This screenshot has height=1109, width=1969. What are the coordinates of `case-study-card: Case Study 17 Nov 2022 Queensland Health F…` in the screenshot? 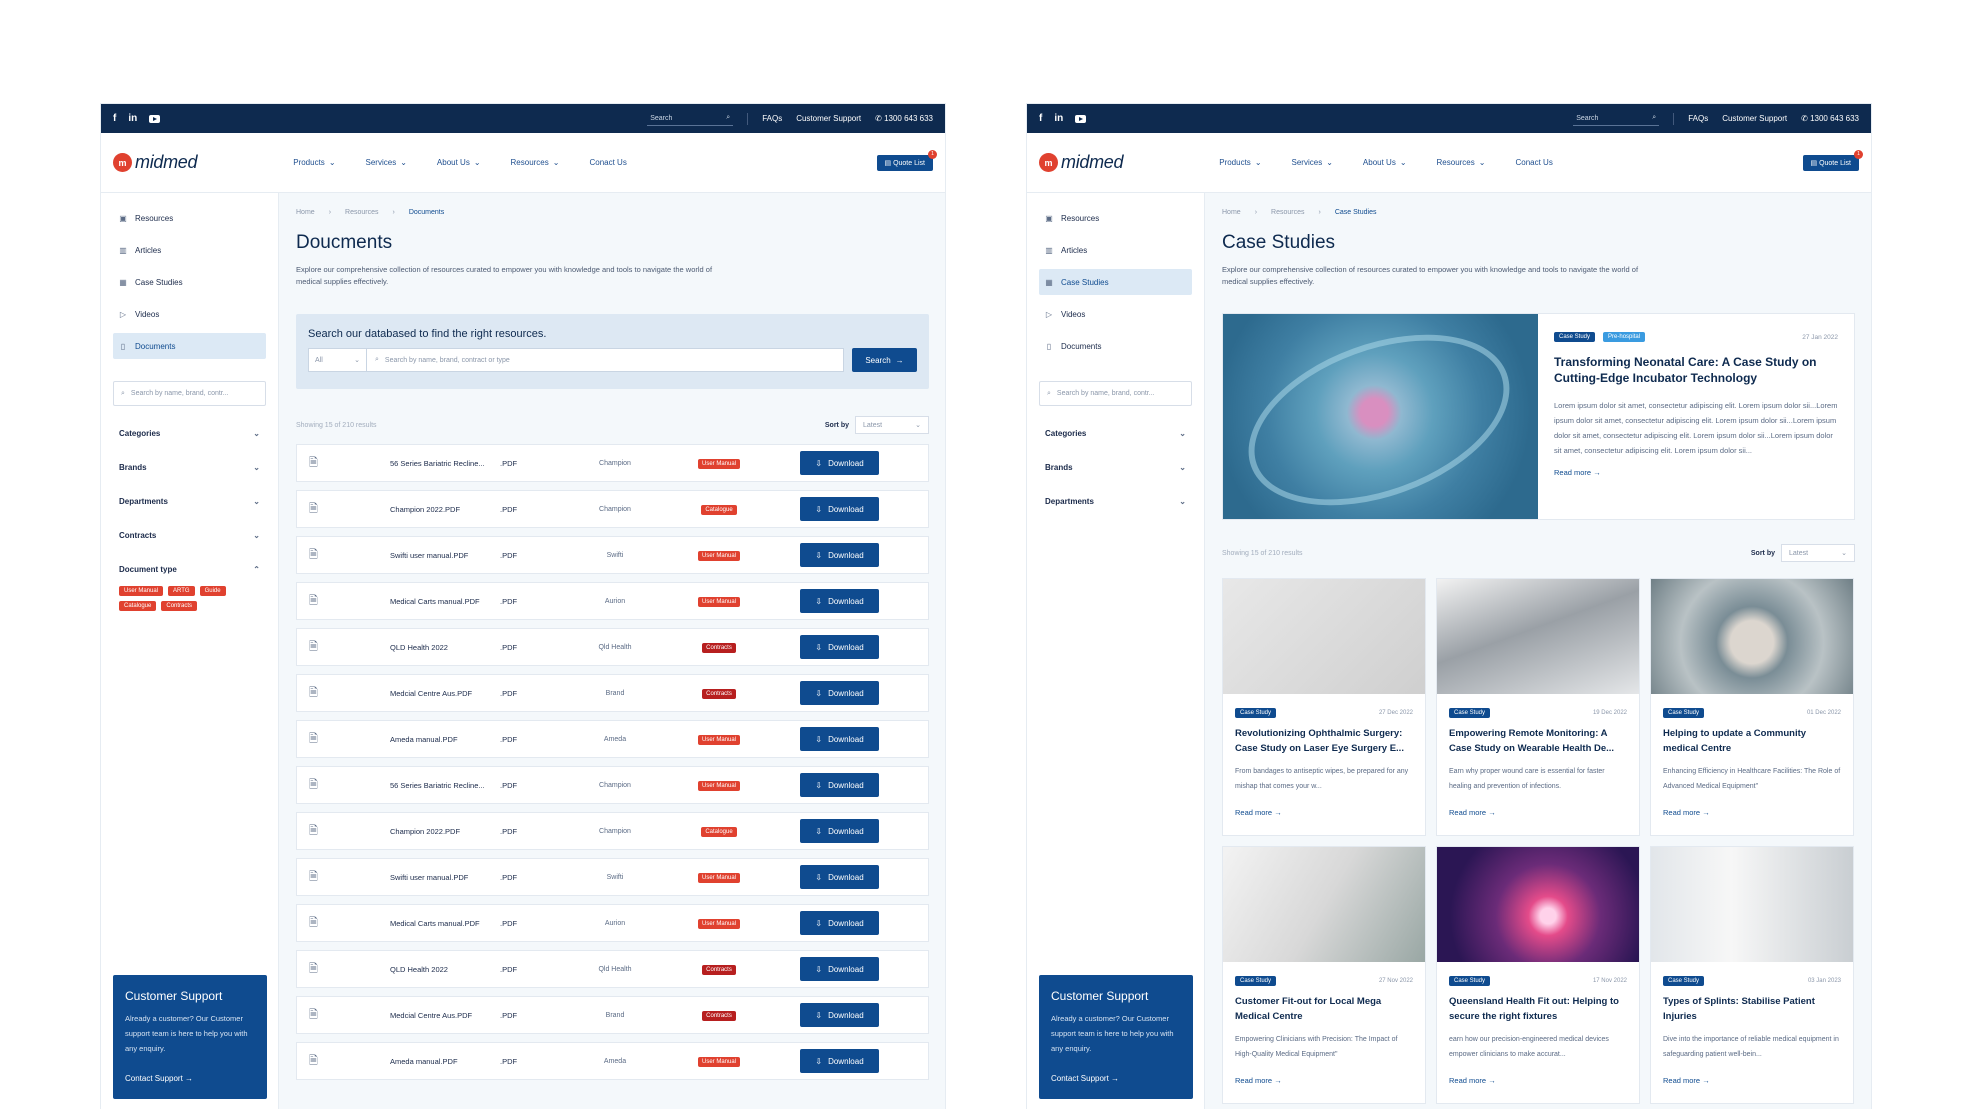 It's located at (1538, 975).